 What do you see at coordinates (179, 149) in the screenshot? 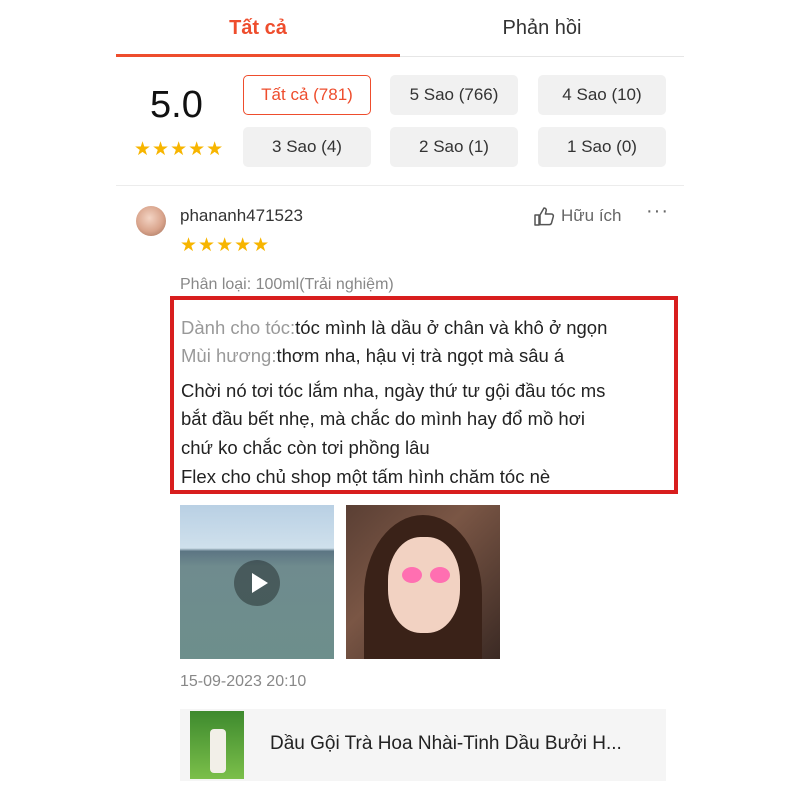
I see `rating-stars: ★★★★★` at bounding box center [179, 149].